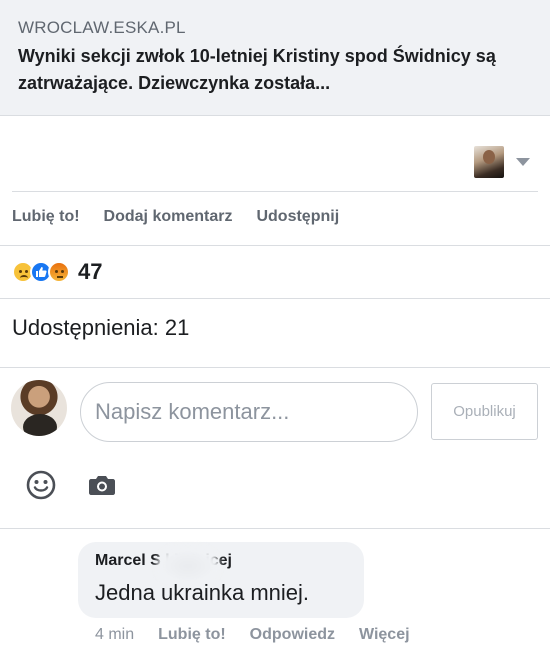  I want to click on publish-button: Opublikuj, so click(484, 411).